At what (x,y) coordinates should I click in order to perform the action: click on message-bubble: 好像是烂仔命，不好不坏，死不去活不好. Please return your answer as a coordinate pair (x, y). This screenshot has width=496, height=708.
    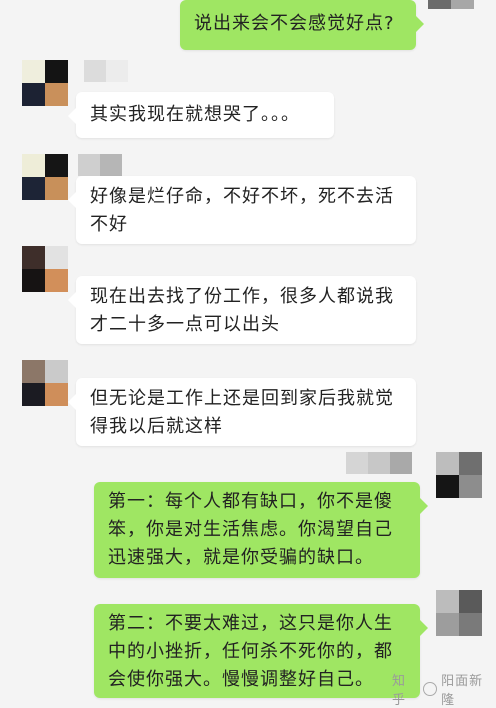
    Looking at the image, I should click on (242, 210).